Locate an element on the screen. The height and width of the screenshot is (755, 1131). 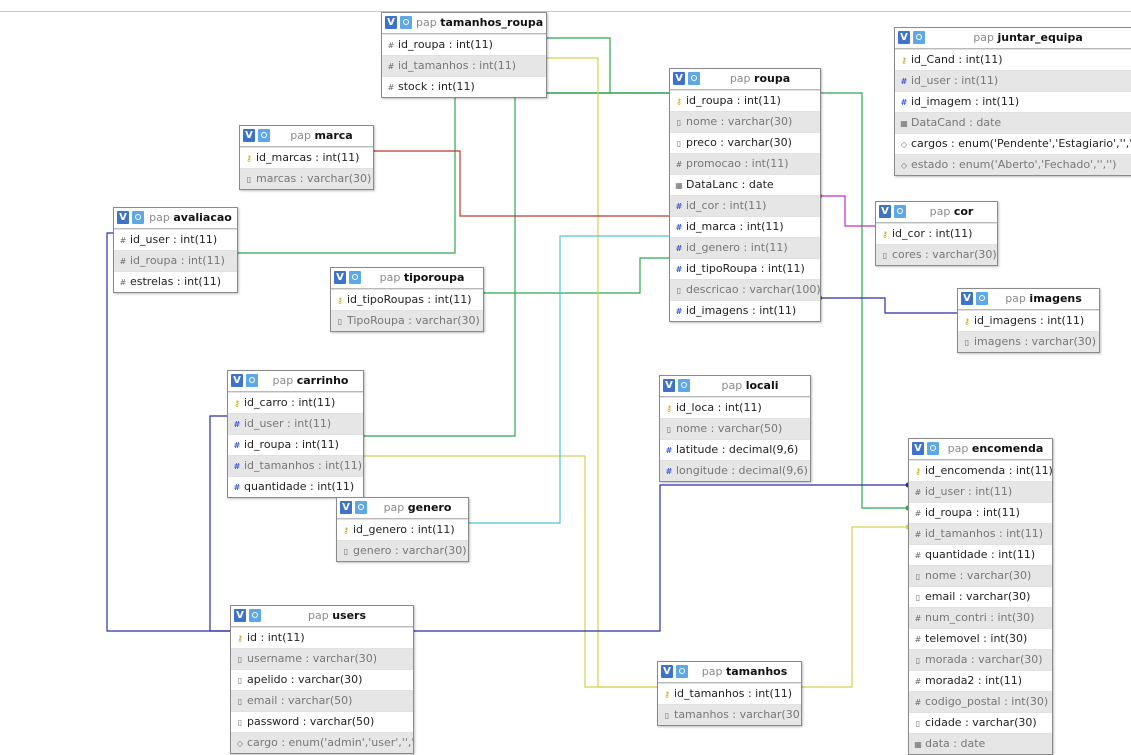
table-title: pap marca is located at coordinates (321, 136).